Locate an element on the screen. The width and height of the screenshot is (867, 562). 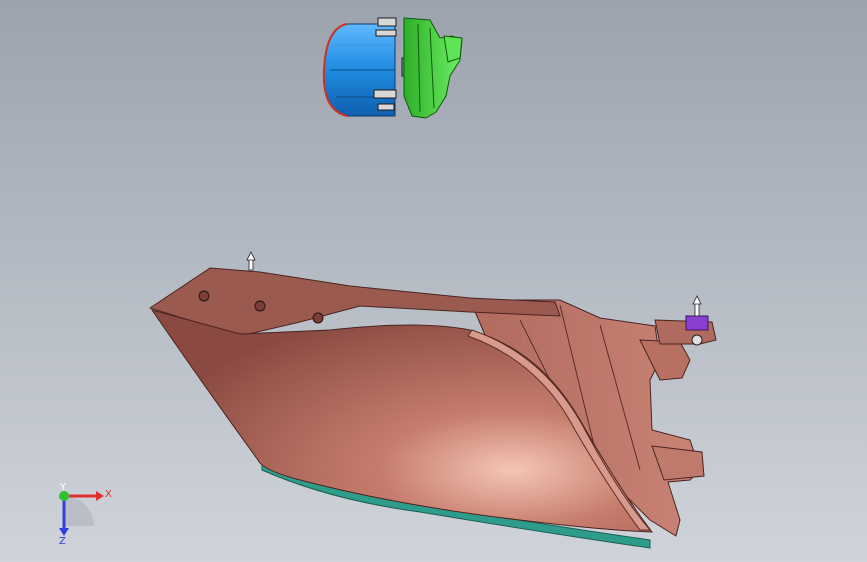
headlamp-mount-pins is located at coordinates (251, 261).